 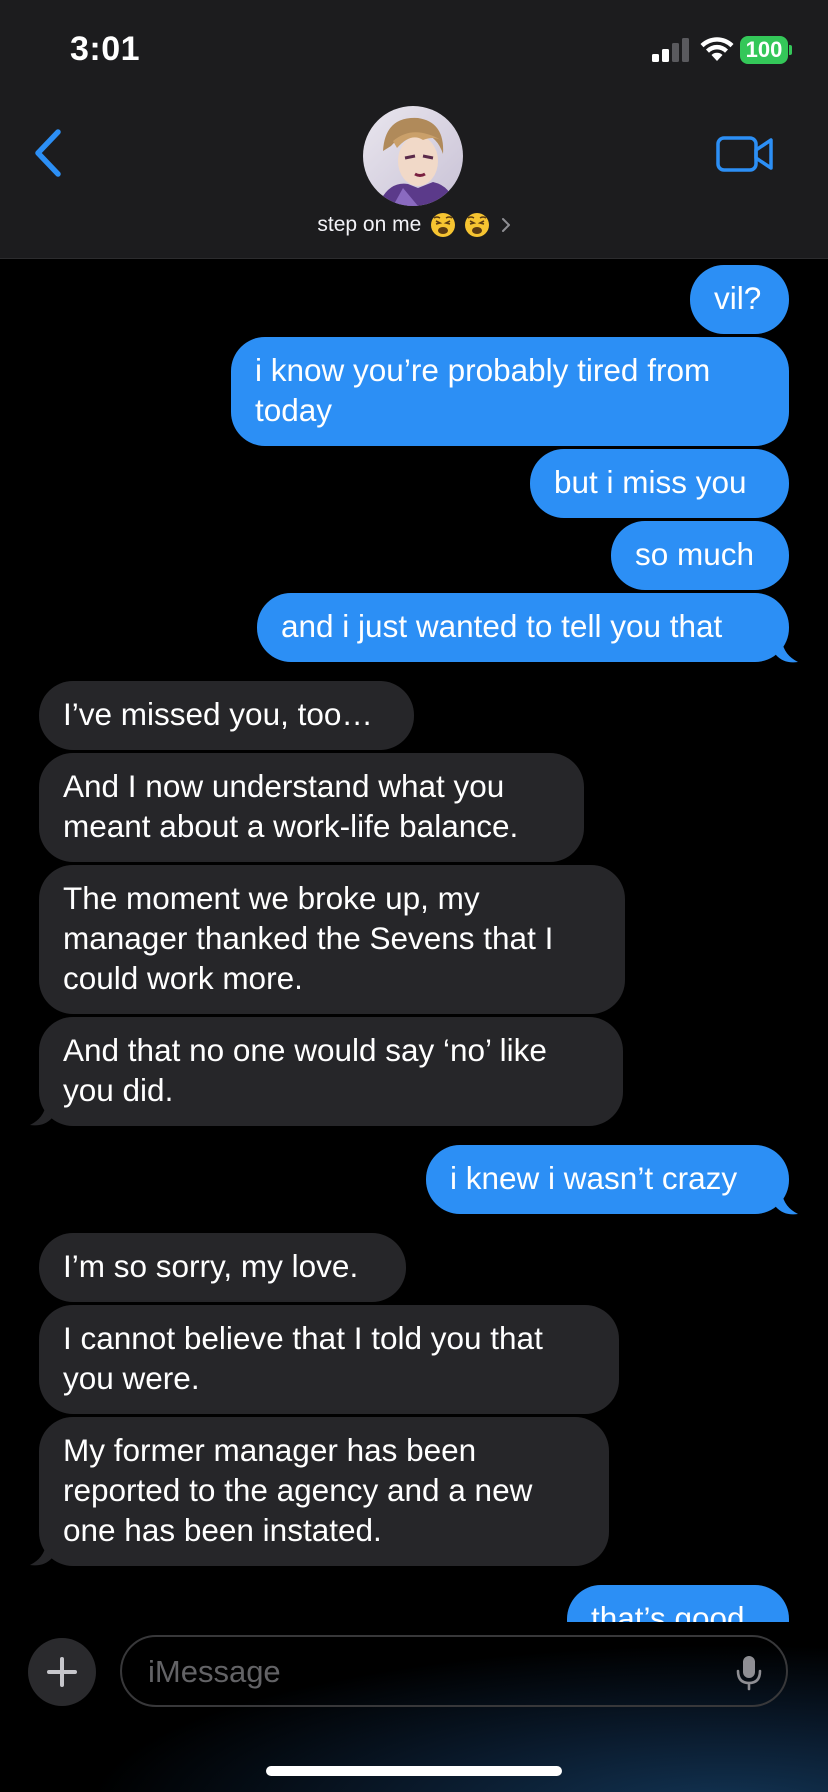 What do you see at coordinates (428, 1672) in the screenshot?
I see `message-input` at bounding box center [428, 1672].